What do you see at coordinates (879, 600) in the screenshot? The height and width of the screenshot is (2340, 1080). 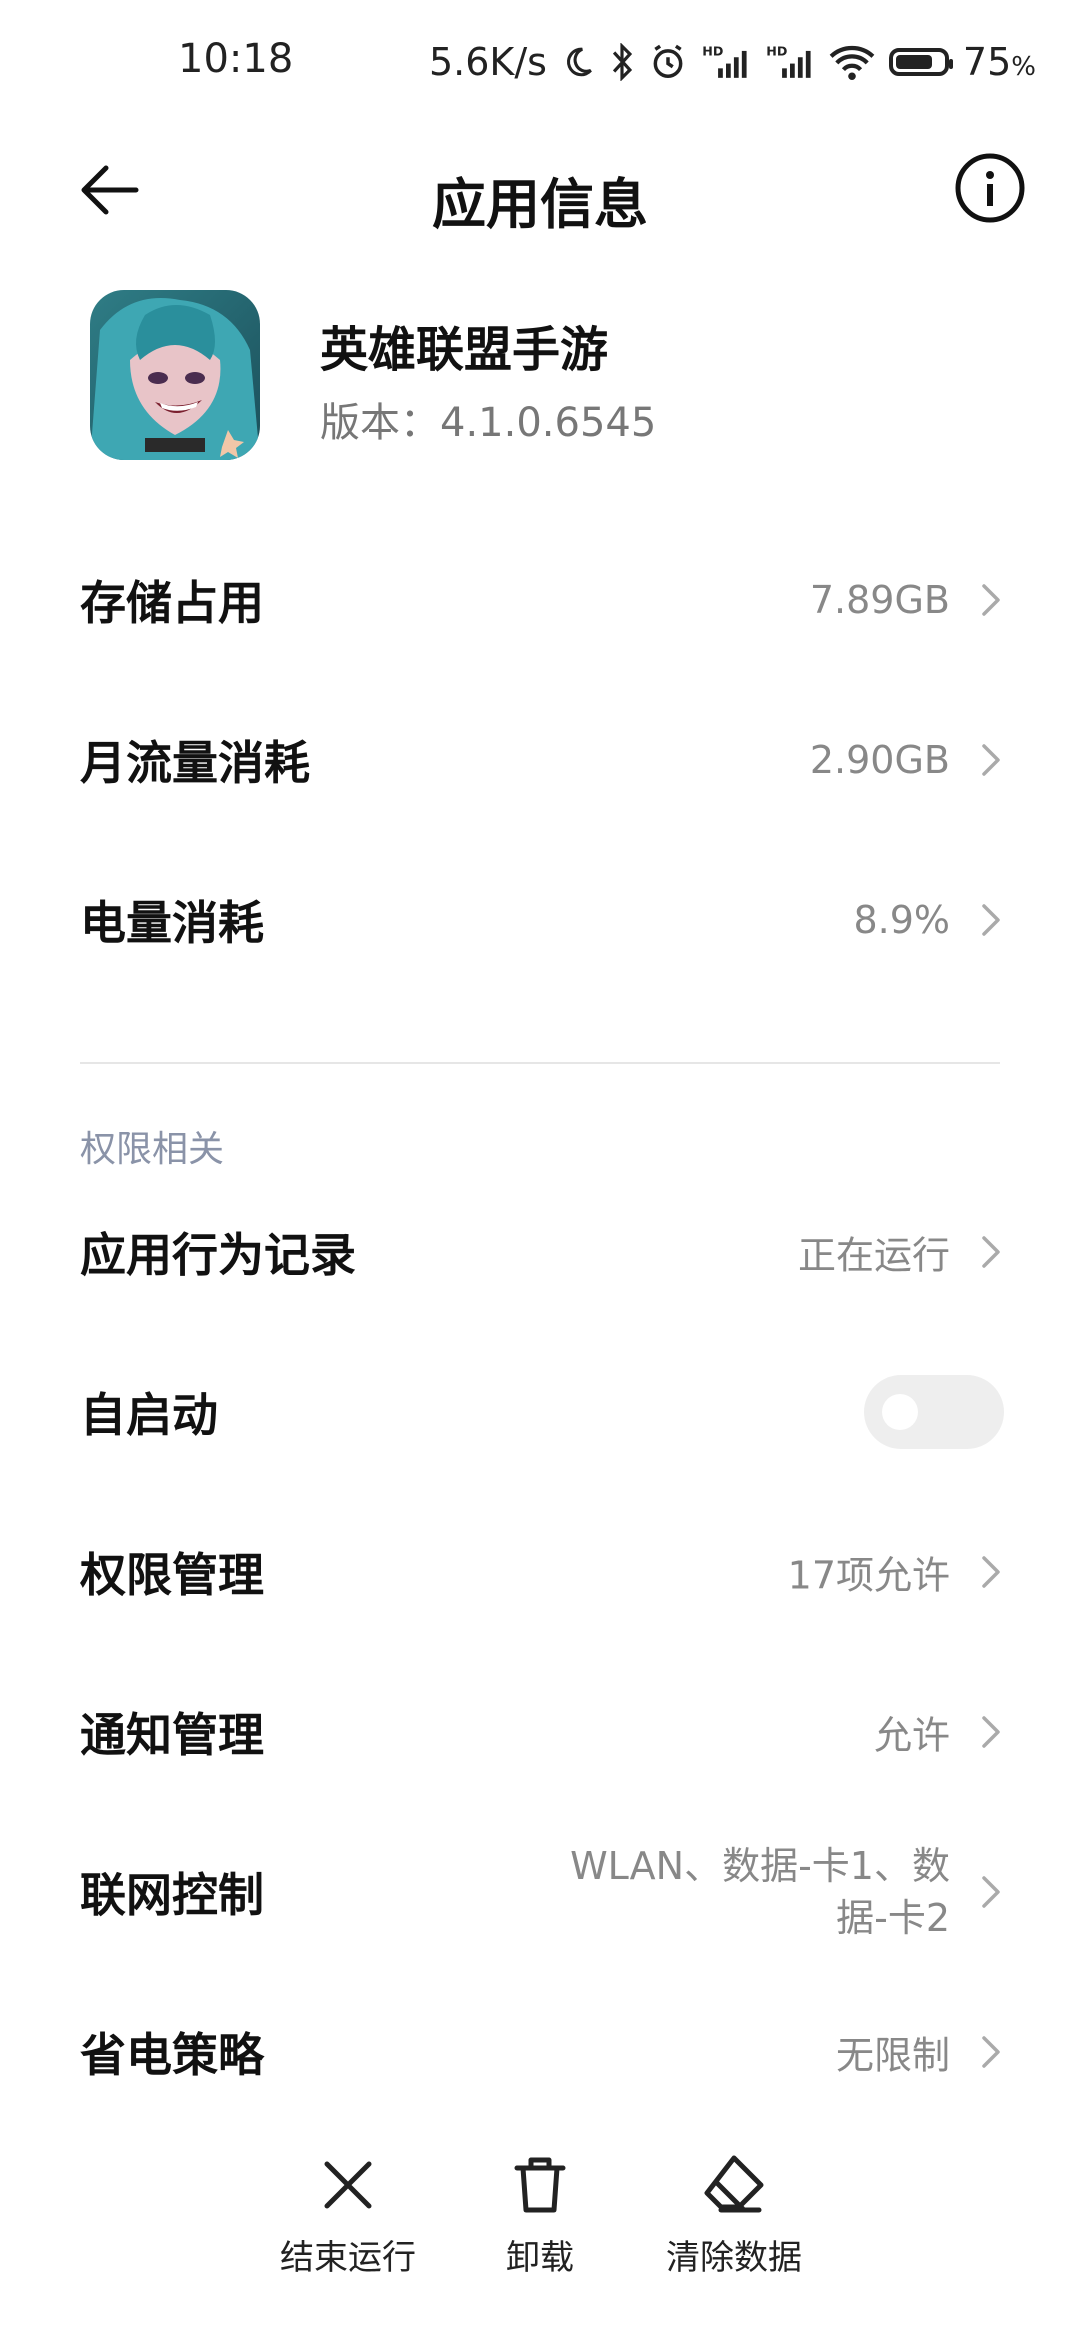 I see `row-value: 7.89GB` at bounding box center [879, 600].